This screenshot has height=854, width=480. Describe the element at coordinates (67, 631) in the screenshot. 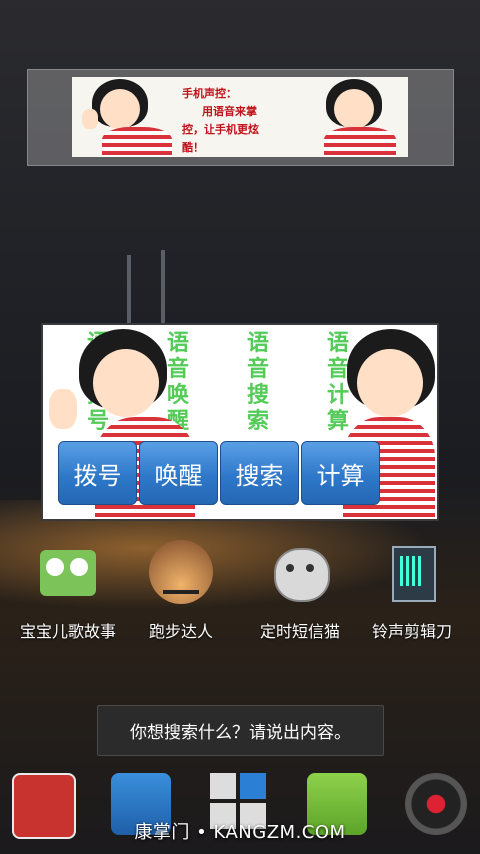

I see `app-label: 宝宝儿歌故事` at that location.